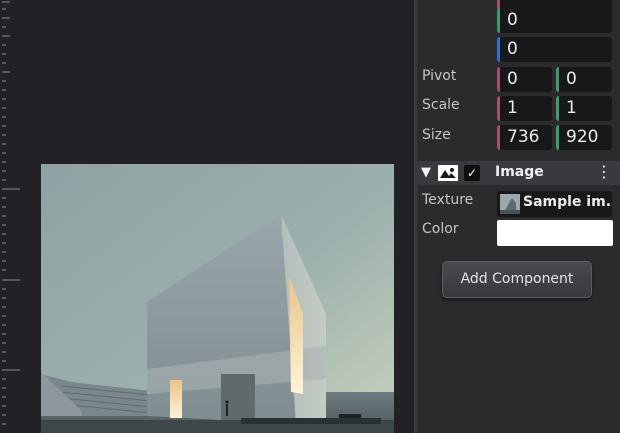 This screenshot has width=620, height=433. I want to click on position-y-field: 0, so click(554, 20).